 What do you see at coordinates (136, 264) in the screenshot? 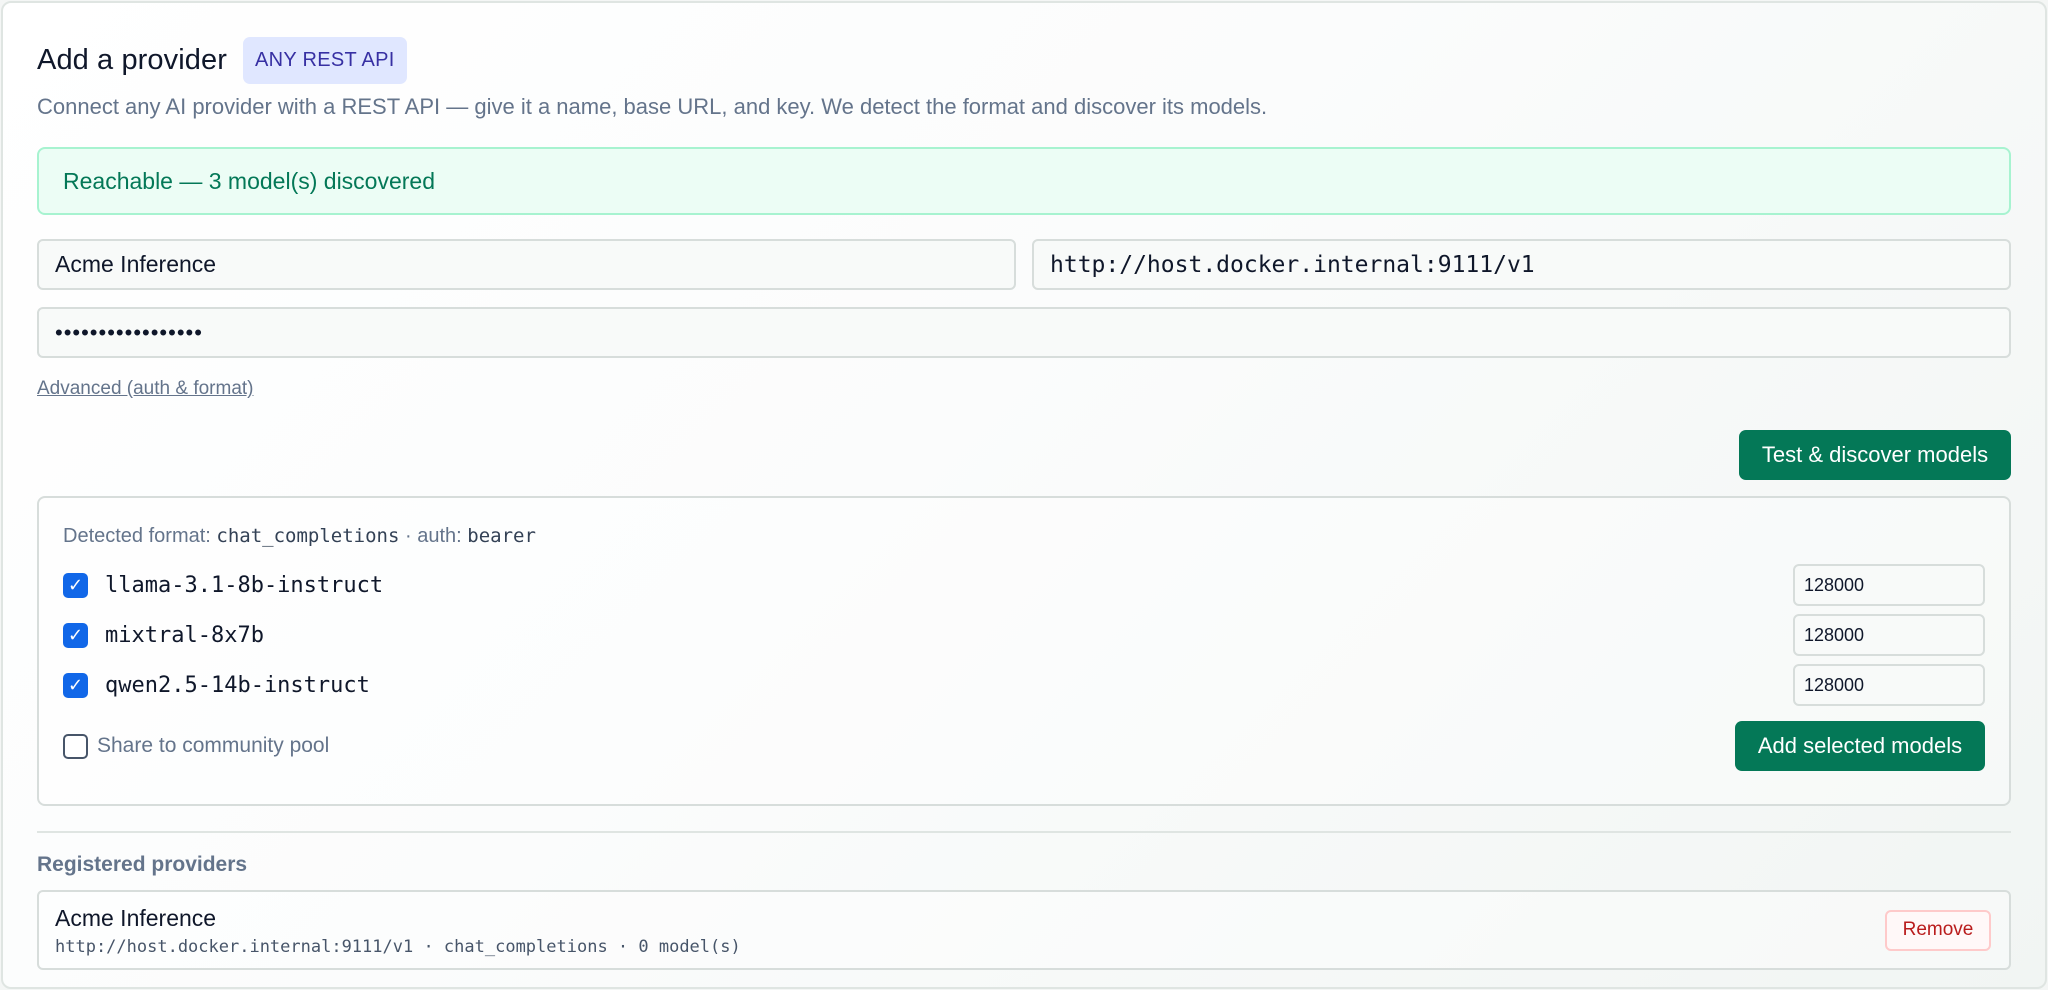
I see `provider-name-value: Acme Inference` at bounding box center [136, 264].